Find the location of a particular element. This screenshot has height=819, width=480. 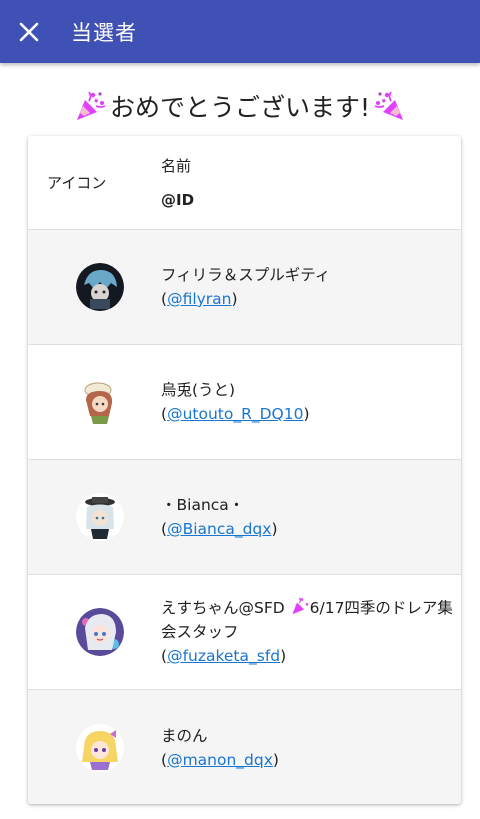

table-row: ・Bianca・ (@Bianca_dqx) is located at coordinates (244, 517).